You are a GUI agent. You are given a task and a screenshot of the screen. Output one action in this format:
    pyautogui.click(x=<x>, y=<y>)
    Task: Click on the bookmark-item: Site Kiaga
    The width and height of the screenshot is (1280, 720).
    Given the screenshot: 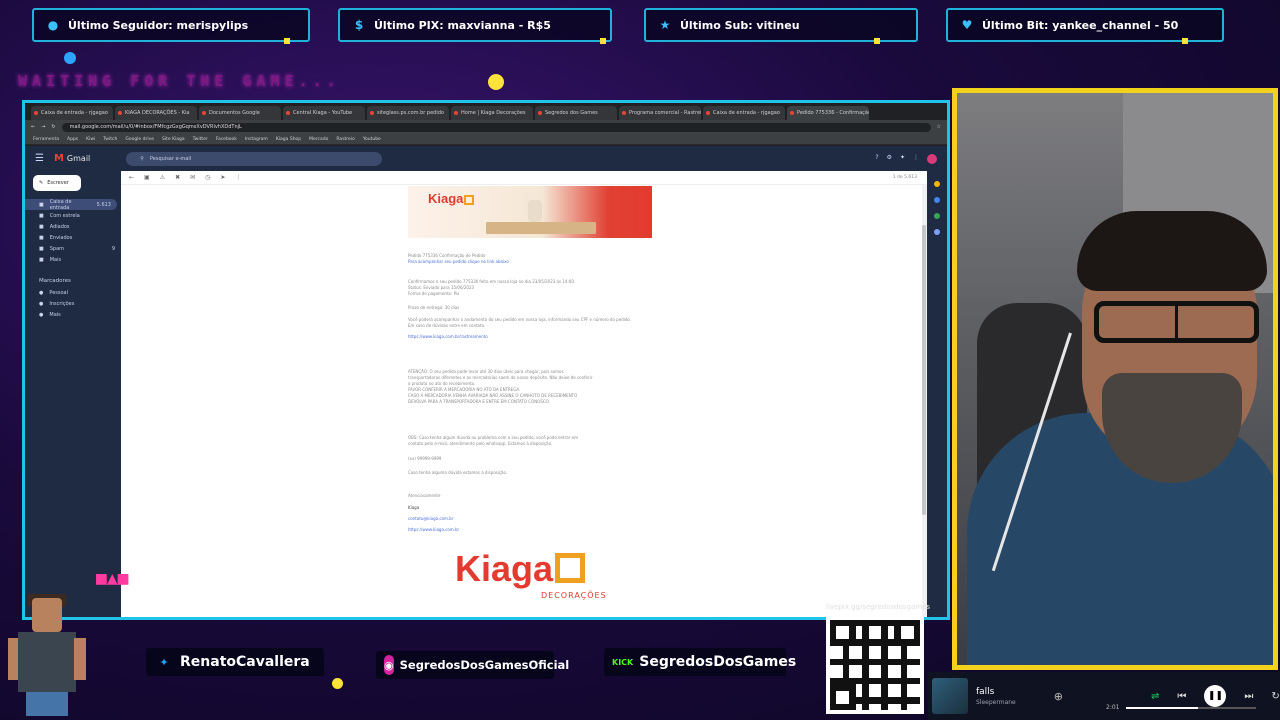 What is the action you would take?
    pyautogui.click(x=173, y=139)
    